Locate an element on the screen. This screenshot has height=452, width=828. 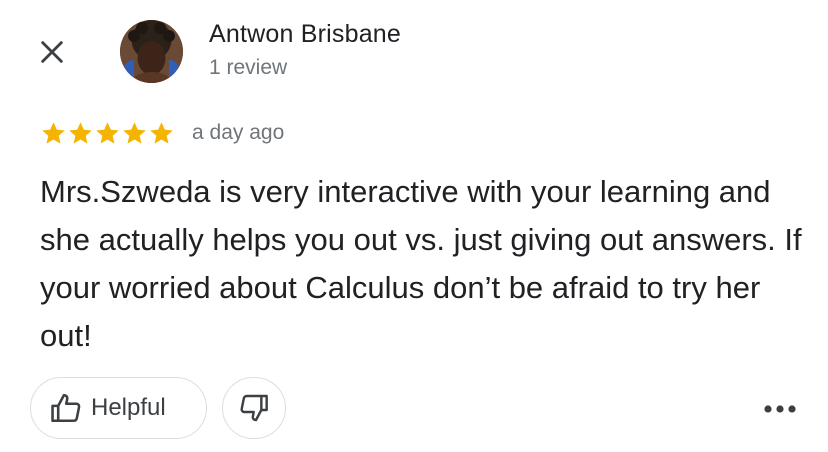
rating-row: a day ago is located at coordinates (162, 133).